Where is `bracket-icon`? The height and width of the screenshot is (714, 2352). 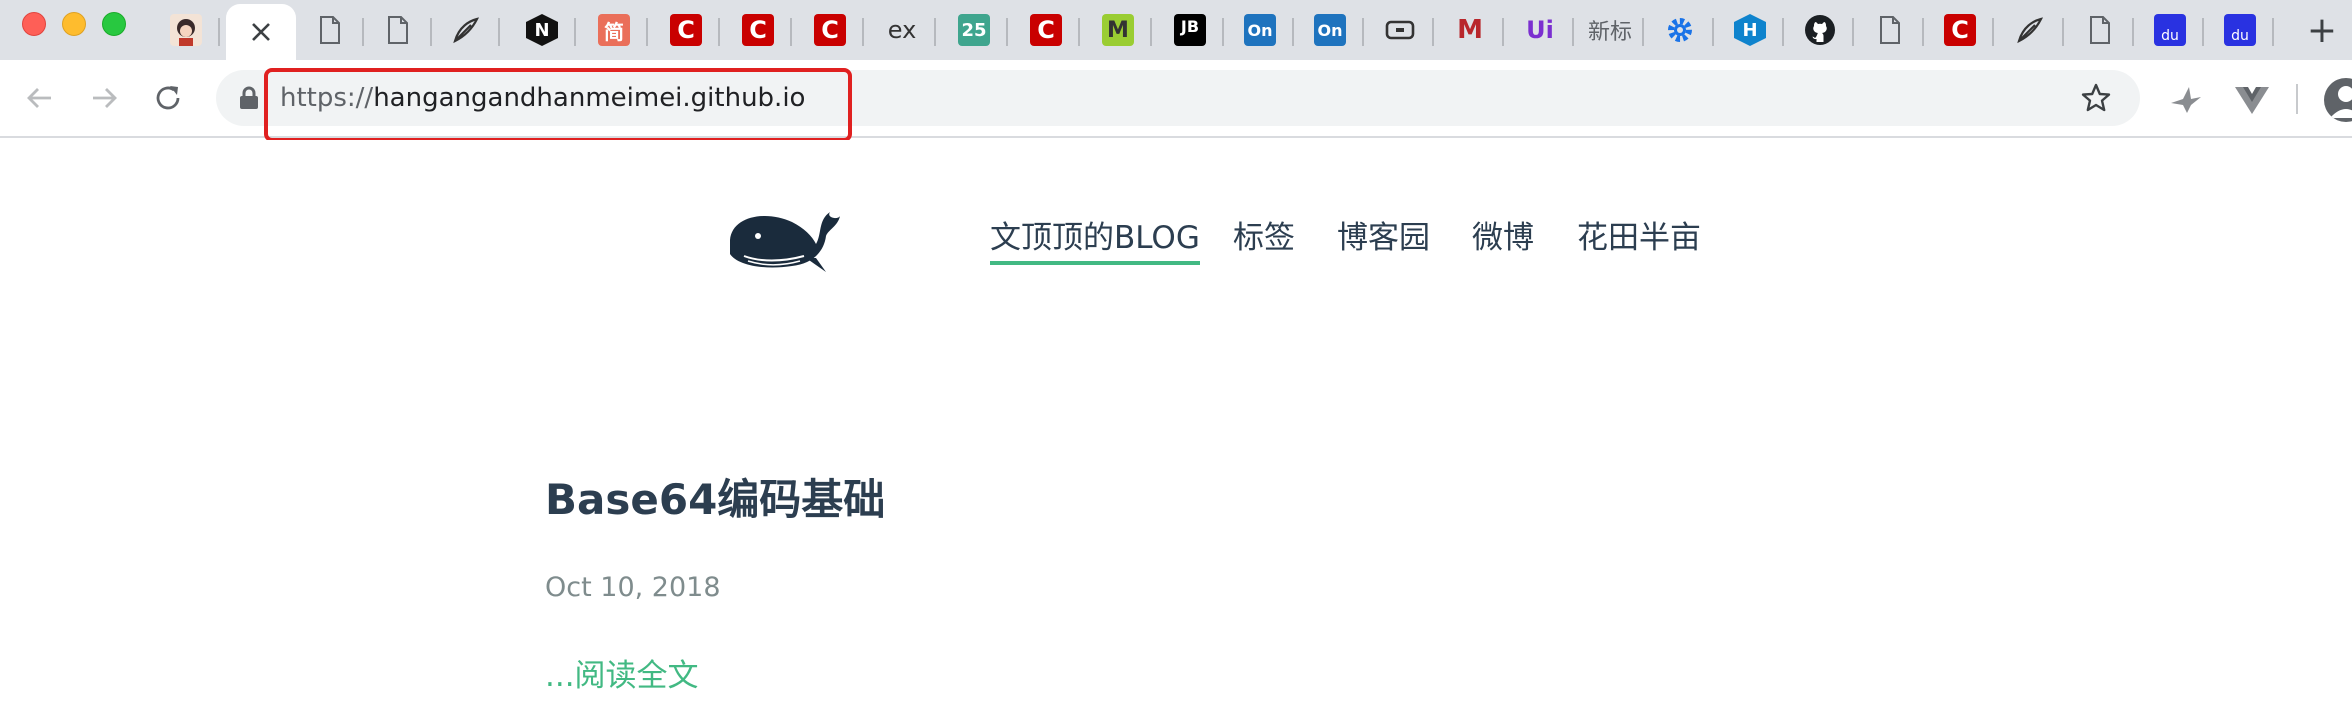
bracket-icon is located at coordinates (1400, 30).